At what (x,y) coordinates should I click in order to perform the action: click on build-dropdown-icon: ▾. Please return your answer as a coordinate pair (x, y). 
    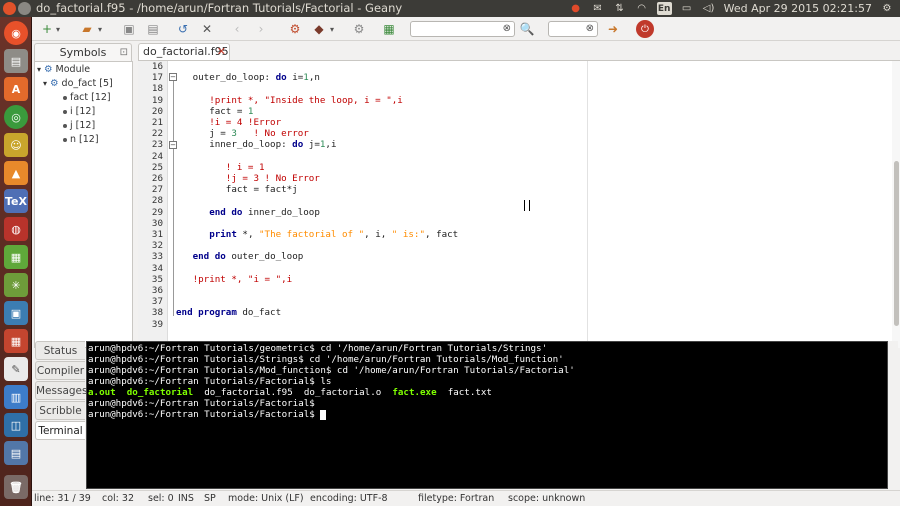
    Looking at the image, I should click on (332, 29).